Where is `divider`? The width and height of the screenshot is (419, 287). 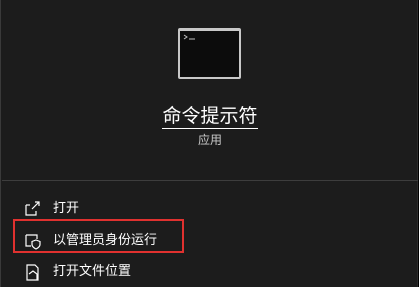 divider is located at coordinates (210, 180).